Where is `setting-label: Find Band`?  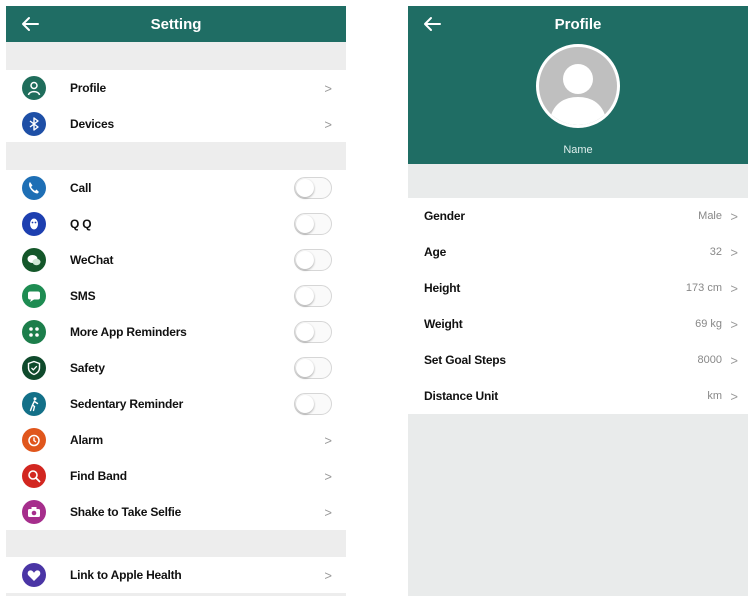
setting-label: Find Band is located at coordinates (98, 476).